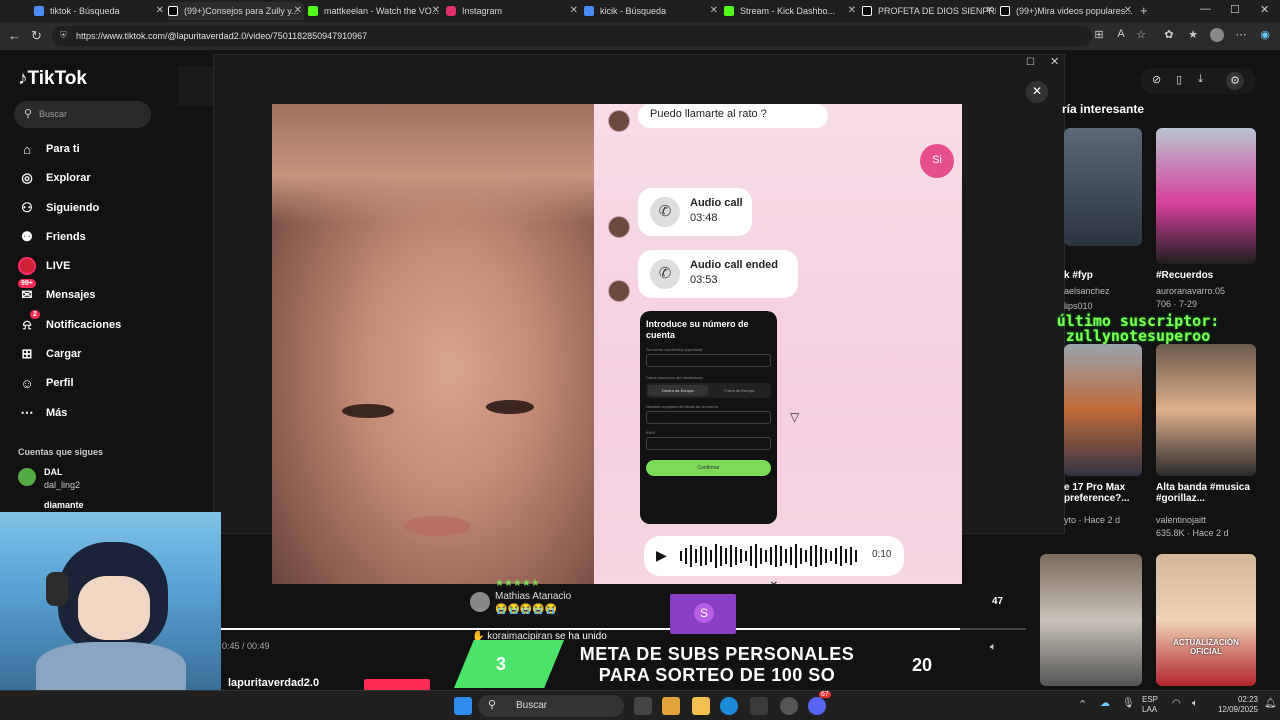 The height and width of the screenshot is (720, 1280). I want to click on following-name: DAL, so click(53, 472).